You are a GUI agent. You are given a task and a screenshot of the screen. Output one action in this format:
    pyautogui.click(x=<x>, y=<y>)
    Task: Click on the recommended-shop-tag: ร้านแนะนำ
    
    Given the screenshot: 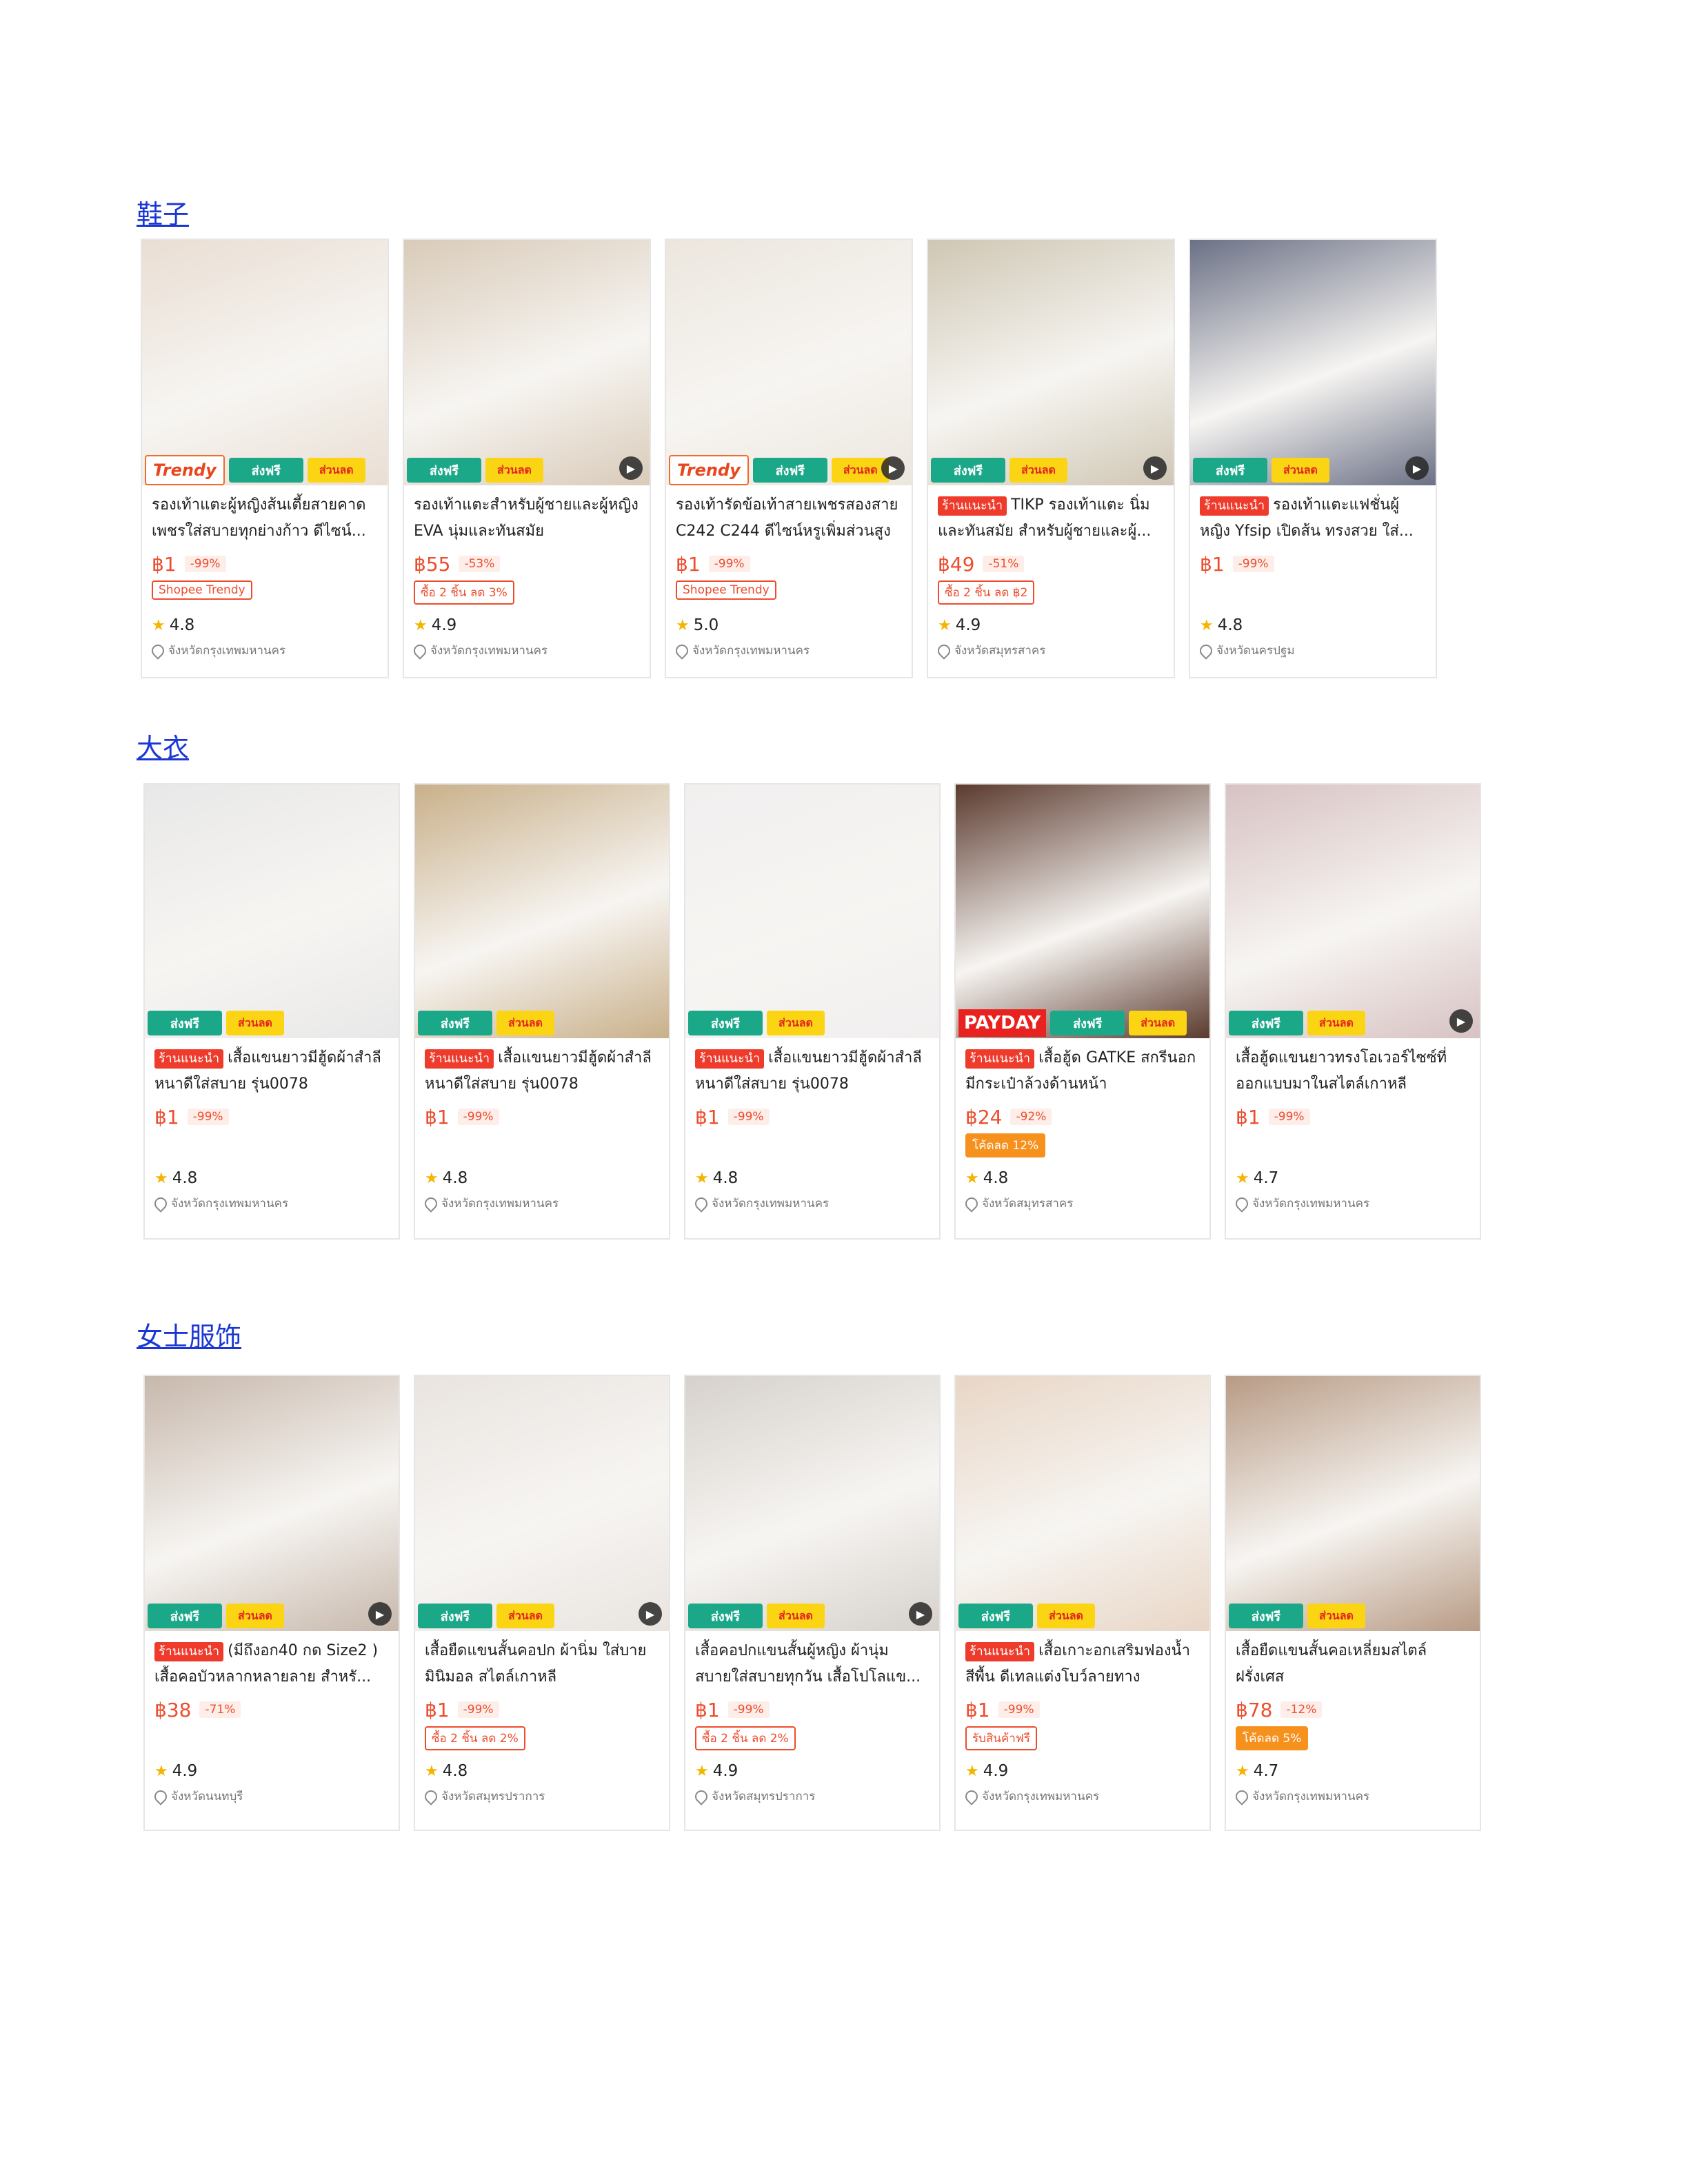 What is the action you would take?
    pyautogui.click(x=972, y=506)
    